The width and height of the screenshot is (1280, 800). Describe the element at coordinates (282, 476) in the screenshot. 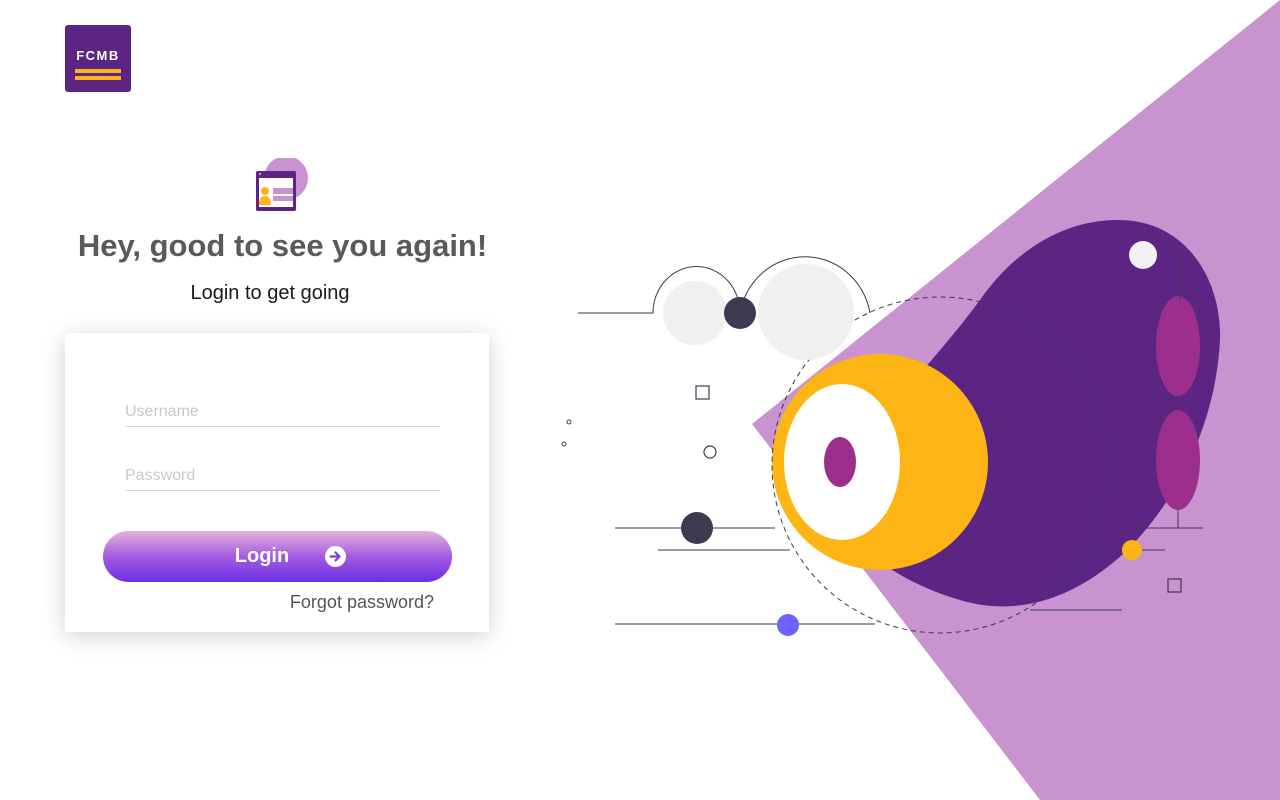

I see `password-input` at that location.